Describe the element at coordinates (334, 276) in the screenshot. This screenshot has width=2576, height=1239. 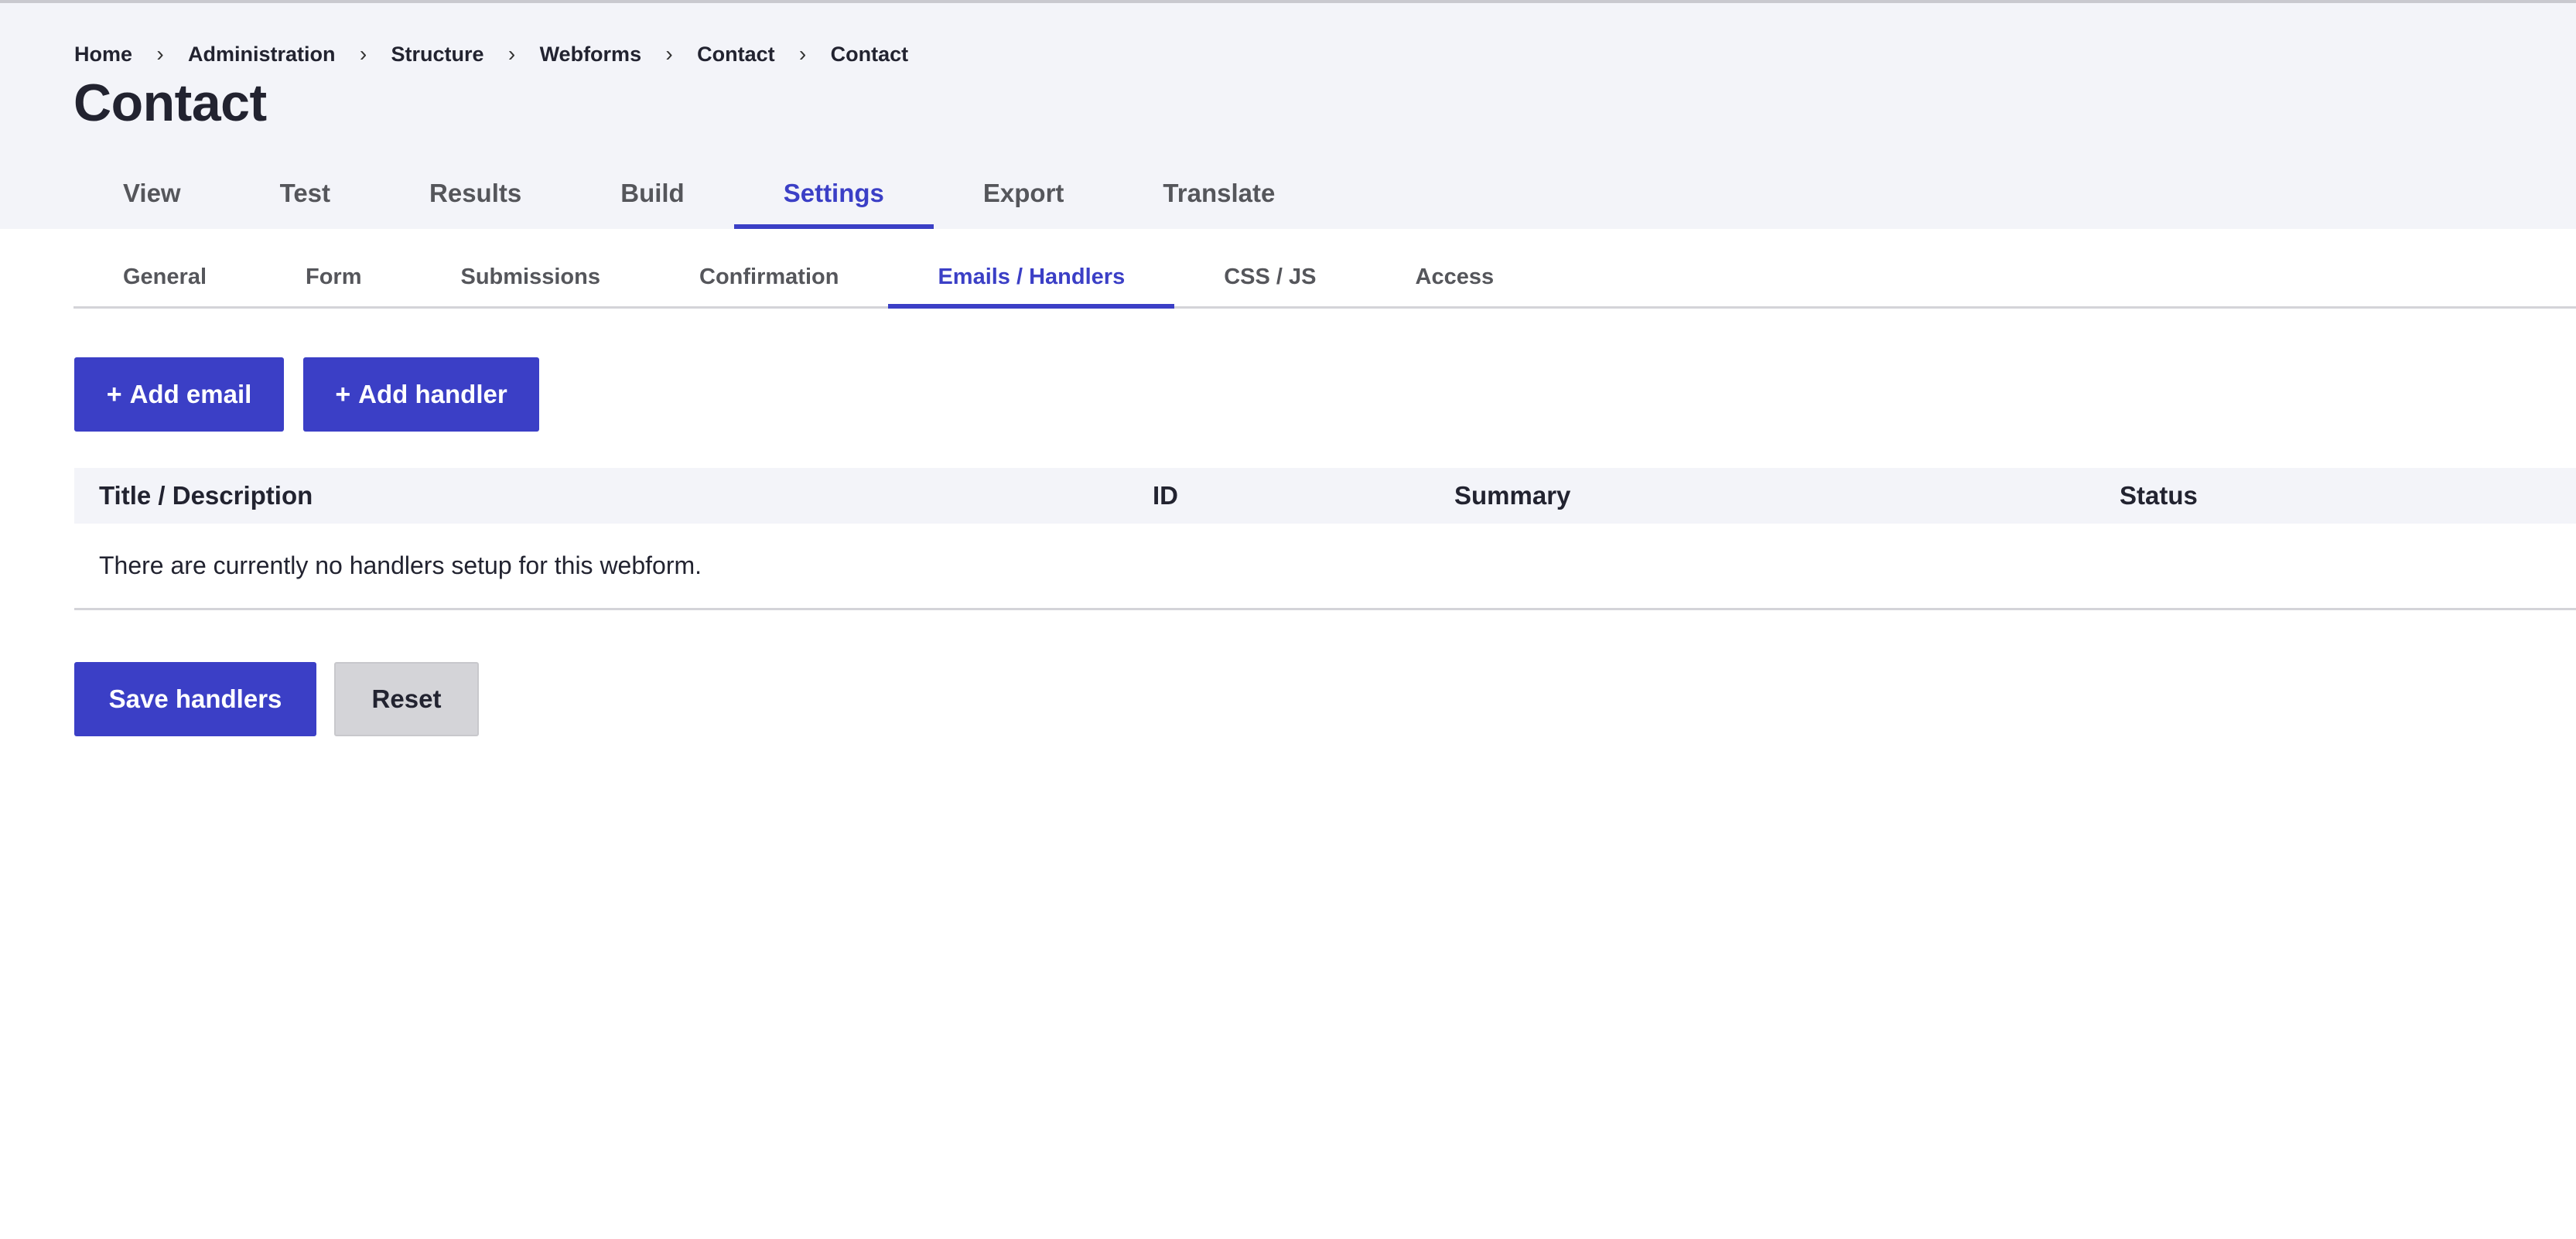
I see `subtab-form: Form` at that location.